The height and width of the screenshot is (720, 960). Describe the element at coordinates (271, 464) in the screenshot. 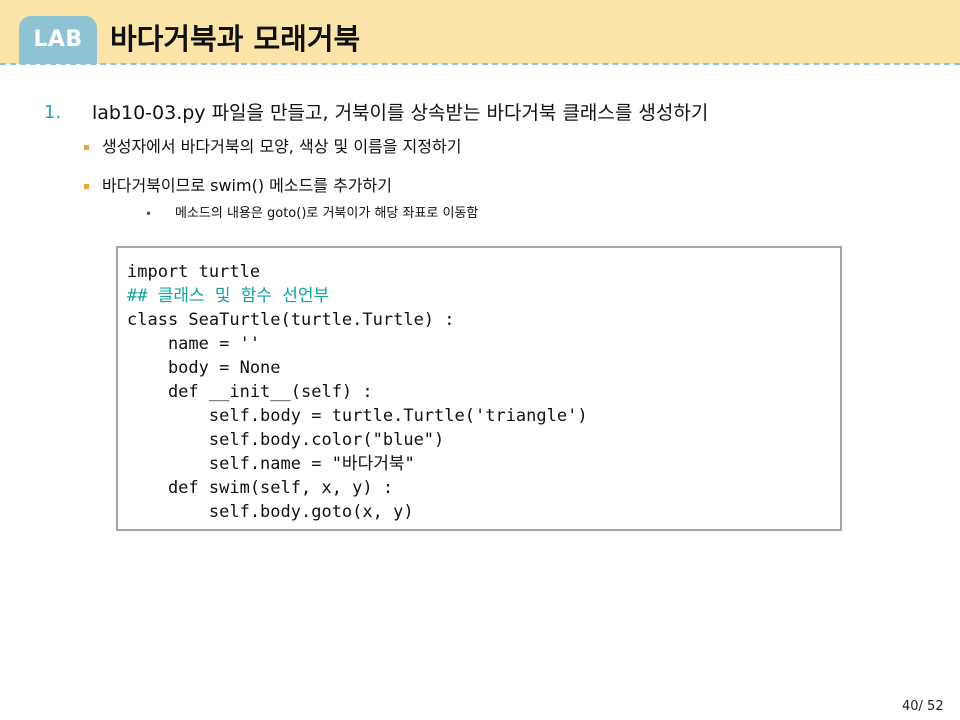

I see `code-line: self.name = "바다거북"` at that location.